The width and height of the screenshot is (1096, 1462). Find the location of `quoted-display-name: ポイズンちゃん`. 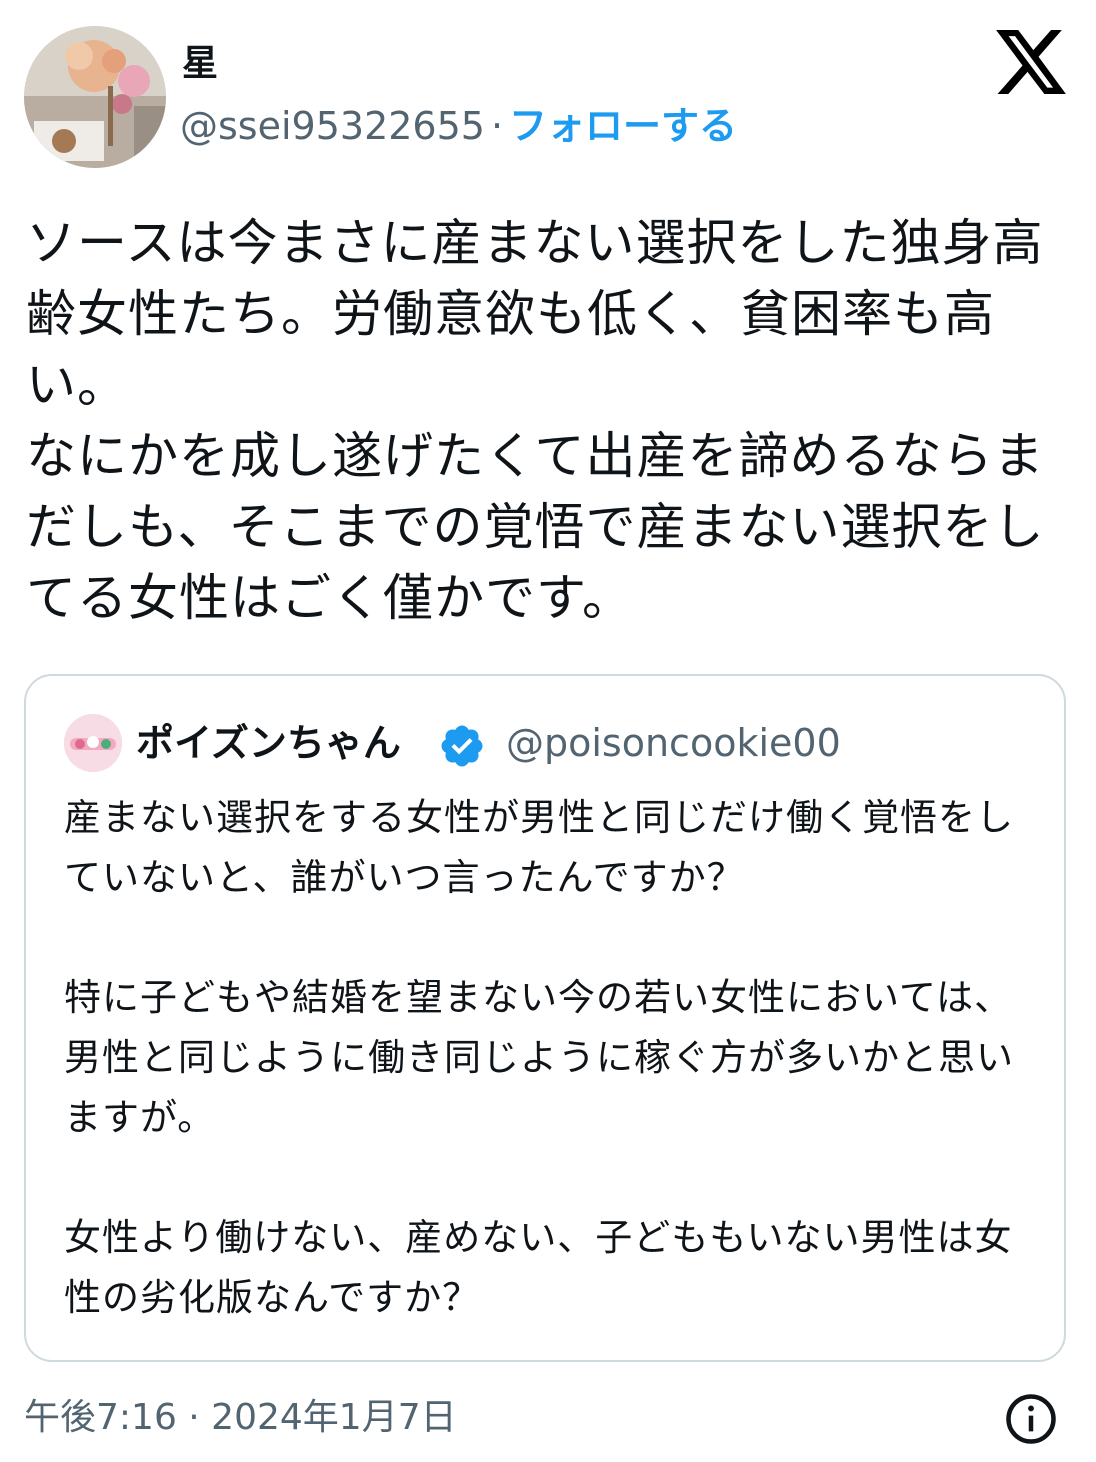

quoted-display-name: ポイズンちゃん is located at coordinates (268, 743).